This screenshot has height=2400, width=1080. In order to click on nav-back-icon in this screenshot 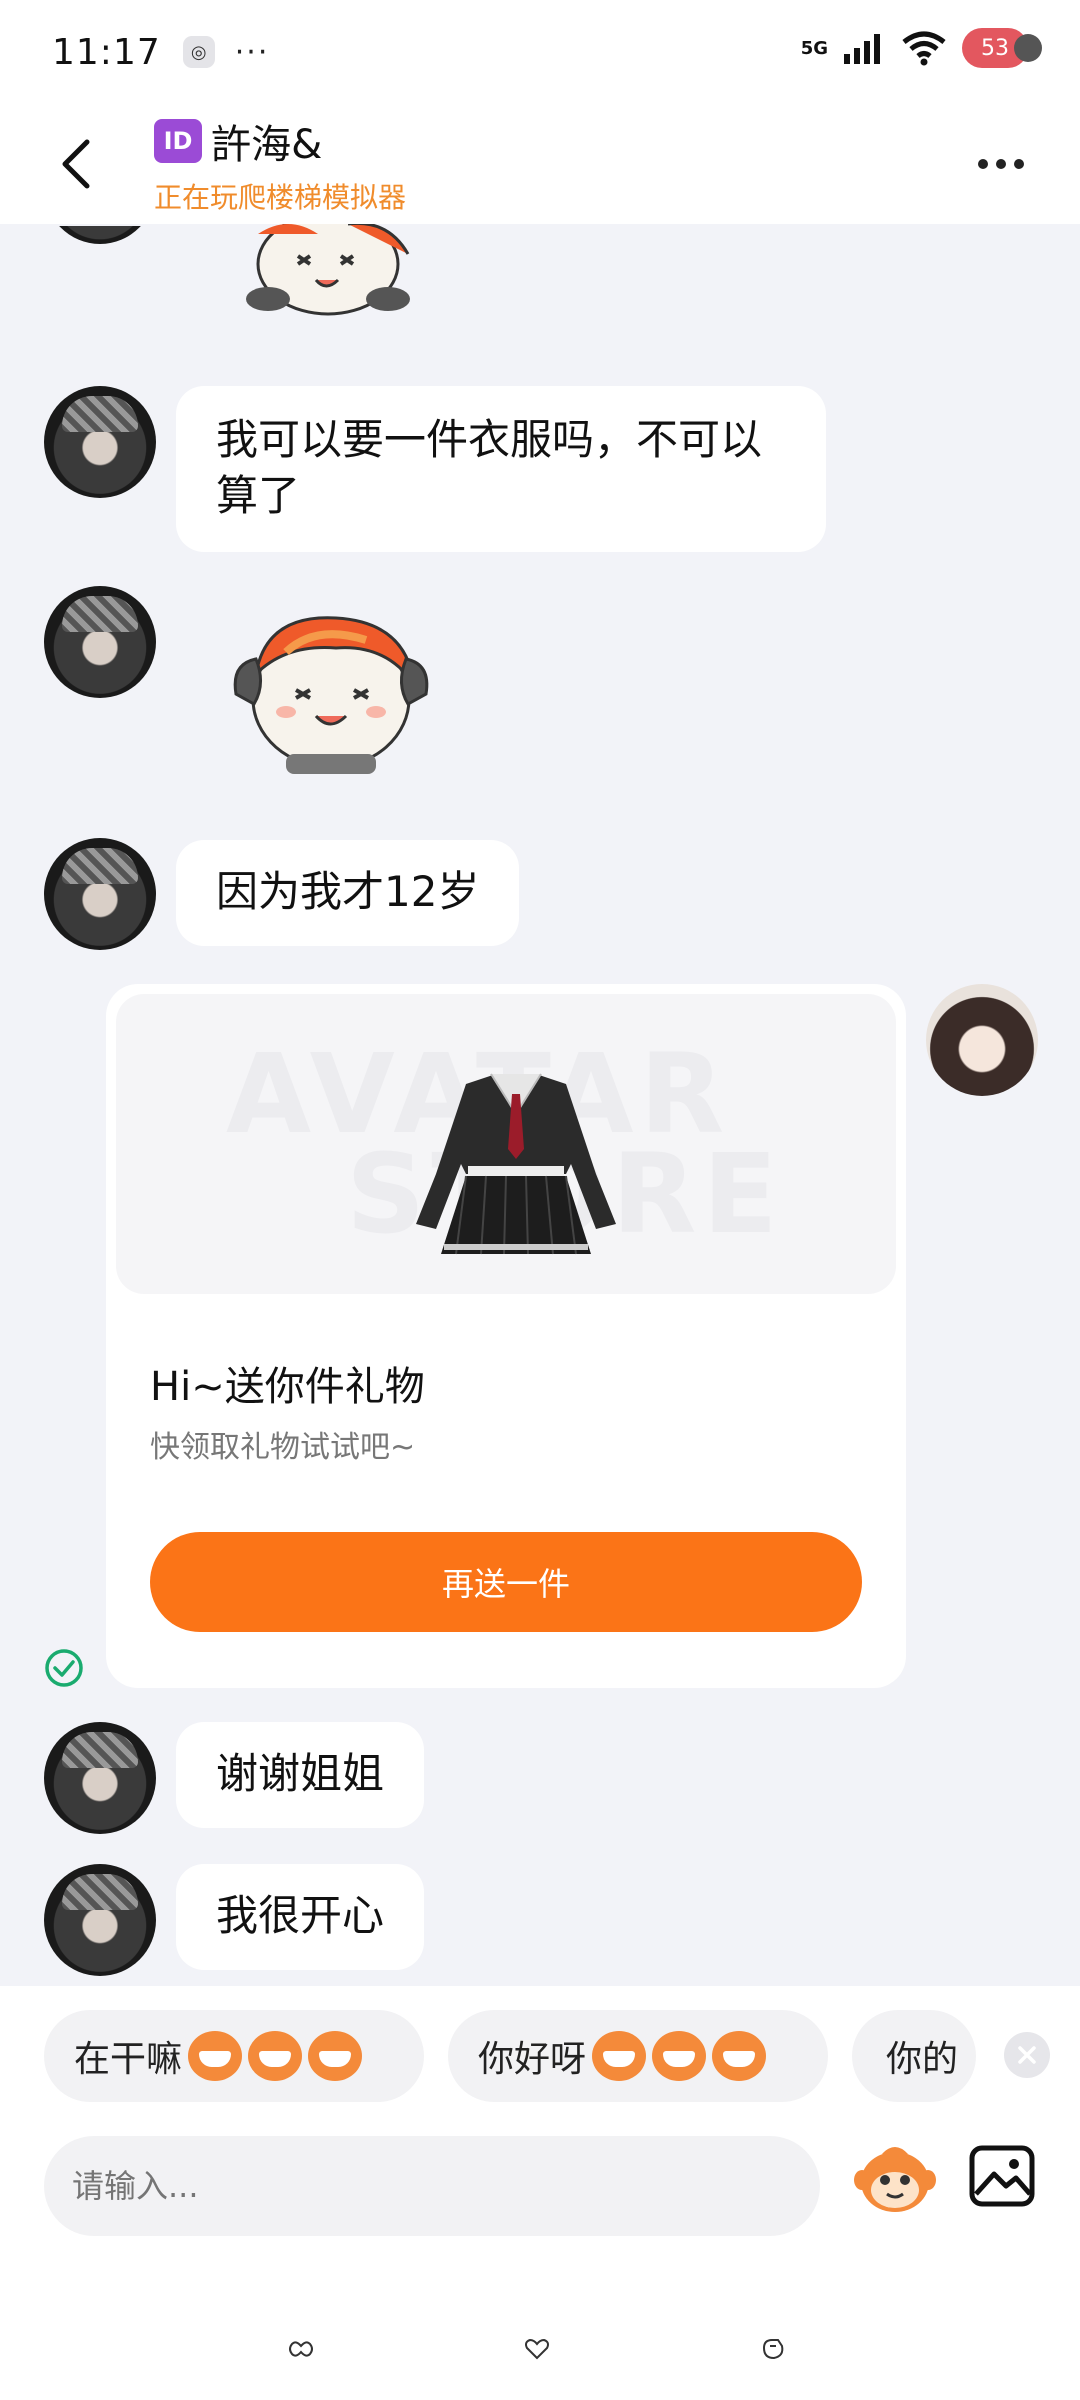, I will do `click(301, 2349)`.